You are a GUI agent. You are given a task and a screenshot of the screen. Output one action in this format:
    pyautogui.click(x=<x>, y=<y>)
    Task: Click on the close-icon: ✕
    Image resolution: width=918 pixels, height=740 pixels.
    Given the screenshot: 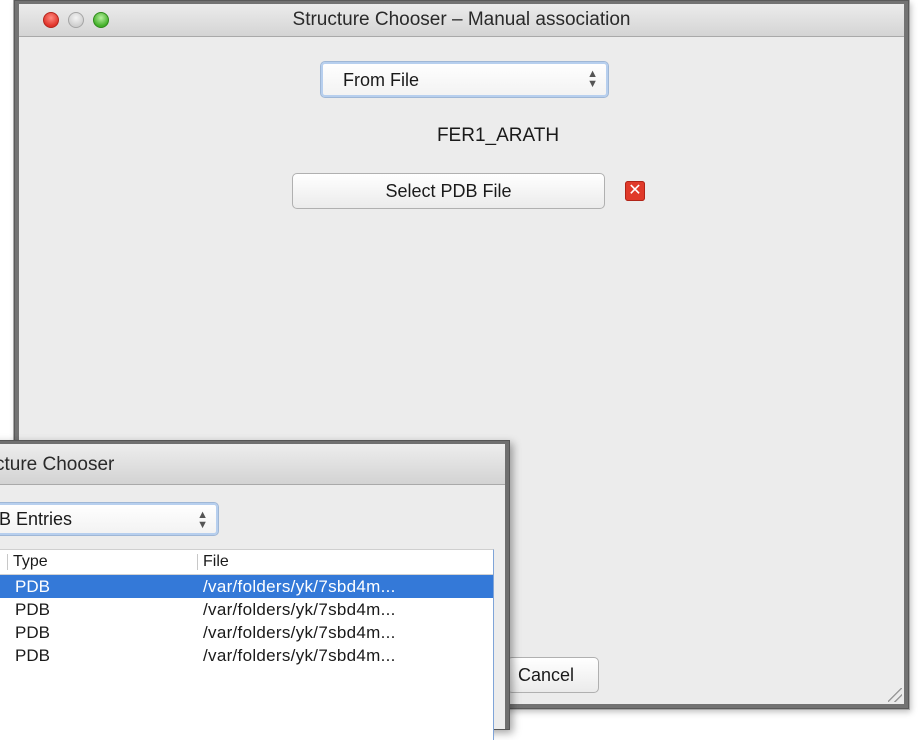 What is the action you would take?
    pyautogui.click(x=635, y=191)
    